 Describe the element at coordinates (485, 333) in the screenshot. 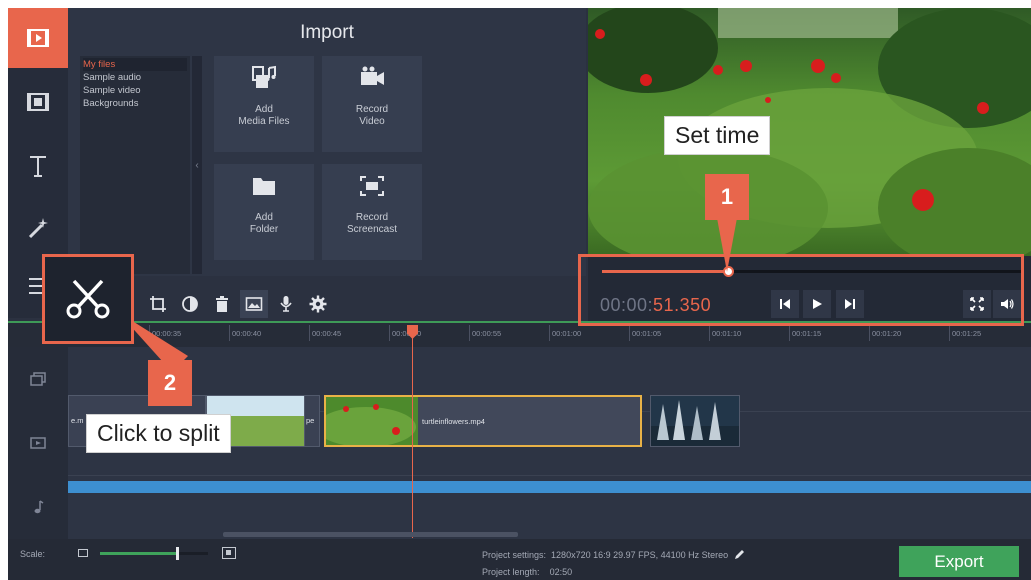

I see `ruler-tick: 00:00:55` at that location.